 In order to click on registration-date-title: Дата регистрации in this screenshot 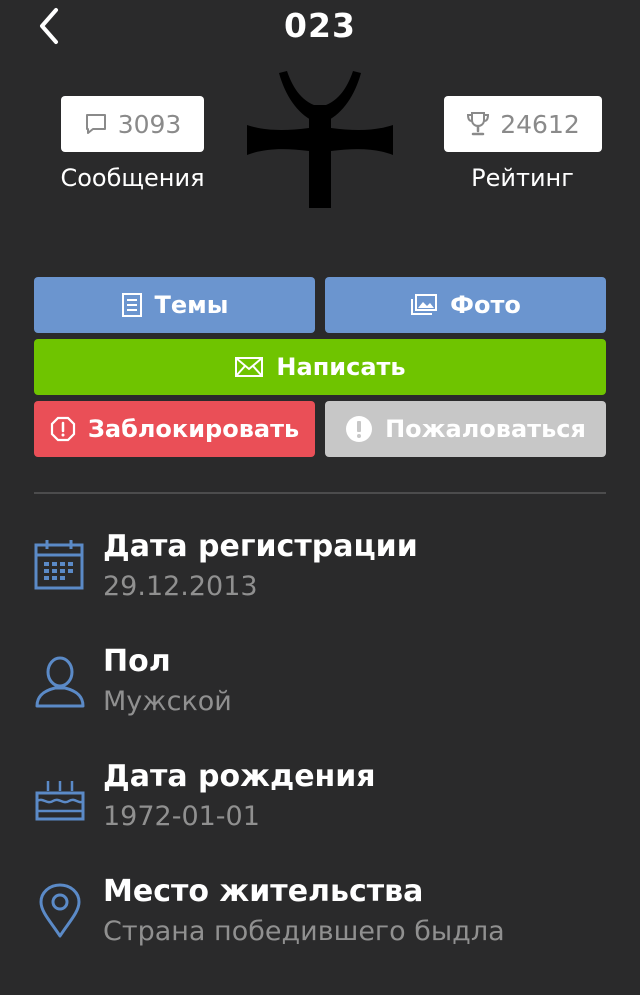, I will do `click(260, 546)`.